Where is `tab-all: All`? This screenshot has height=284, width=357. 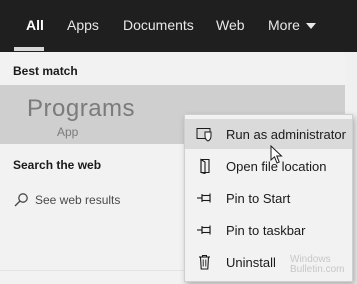 tab-all: All is located at coordinates (35, 25).